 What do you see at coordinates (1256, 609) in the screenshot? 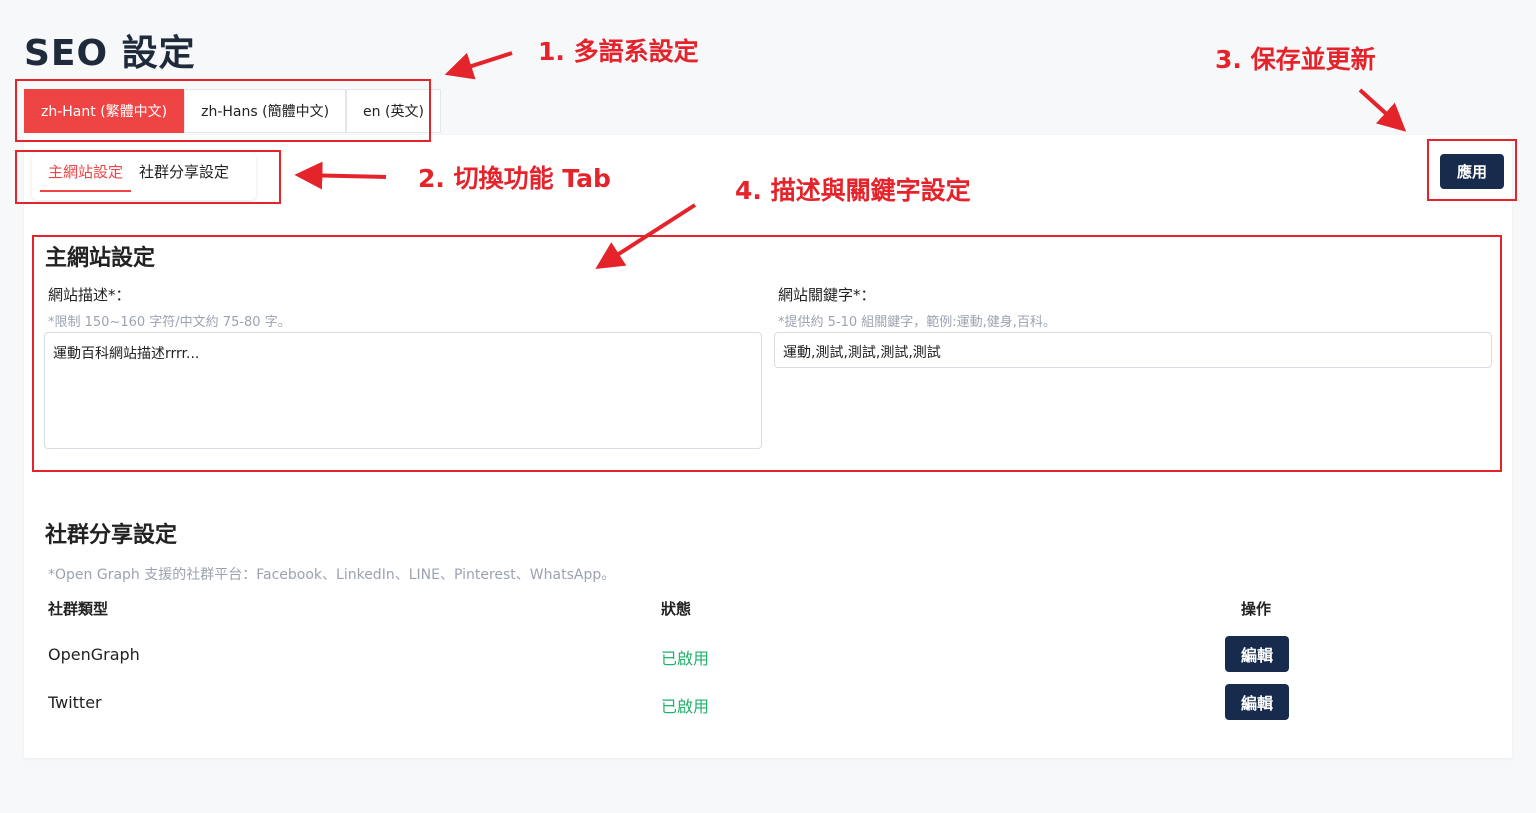
I see `col-header-action: 操作` at bounding box center [1256, 609].